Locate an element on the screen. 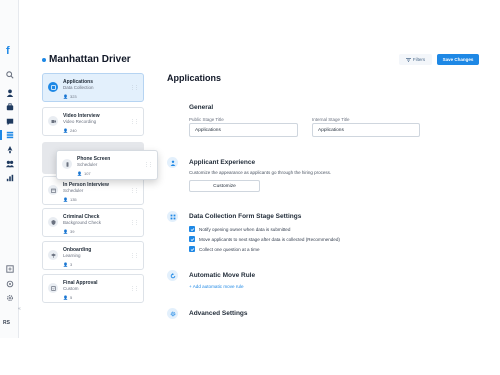 This screenshot has height=375, width=500. stage-card-criminal-check: Criminal Check Background Check 👤 39 ⋮⋮ is located at coordinates (93, 222).